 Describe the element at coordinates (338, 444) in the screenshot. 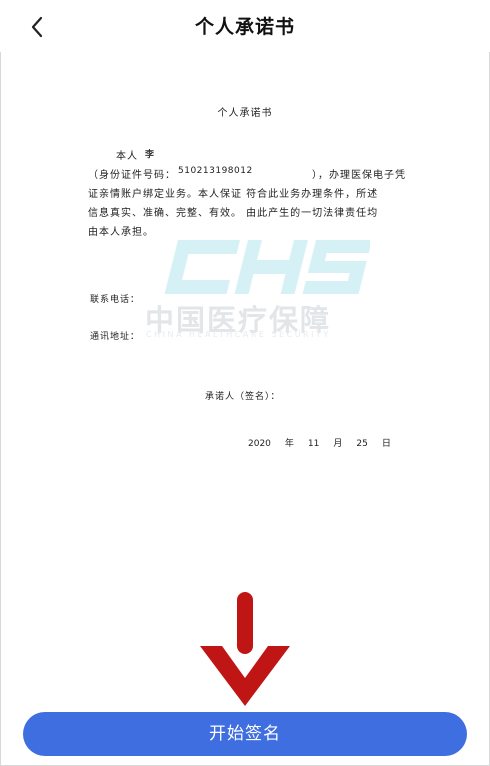

I see `date-month-unit: 月` at that location.